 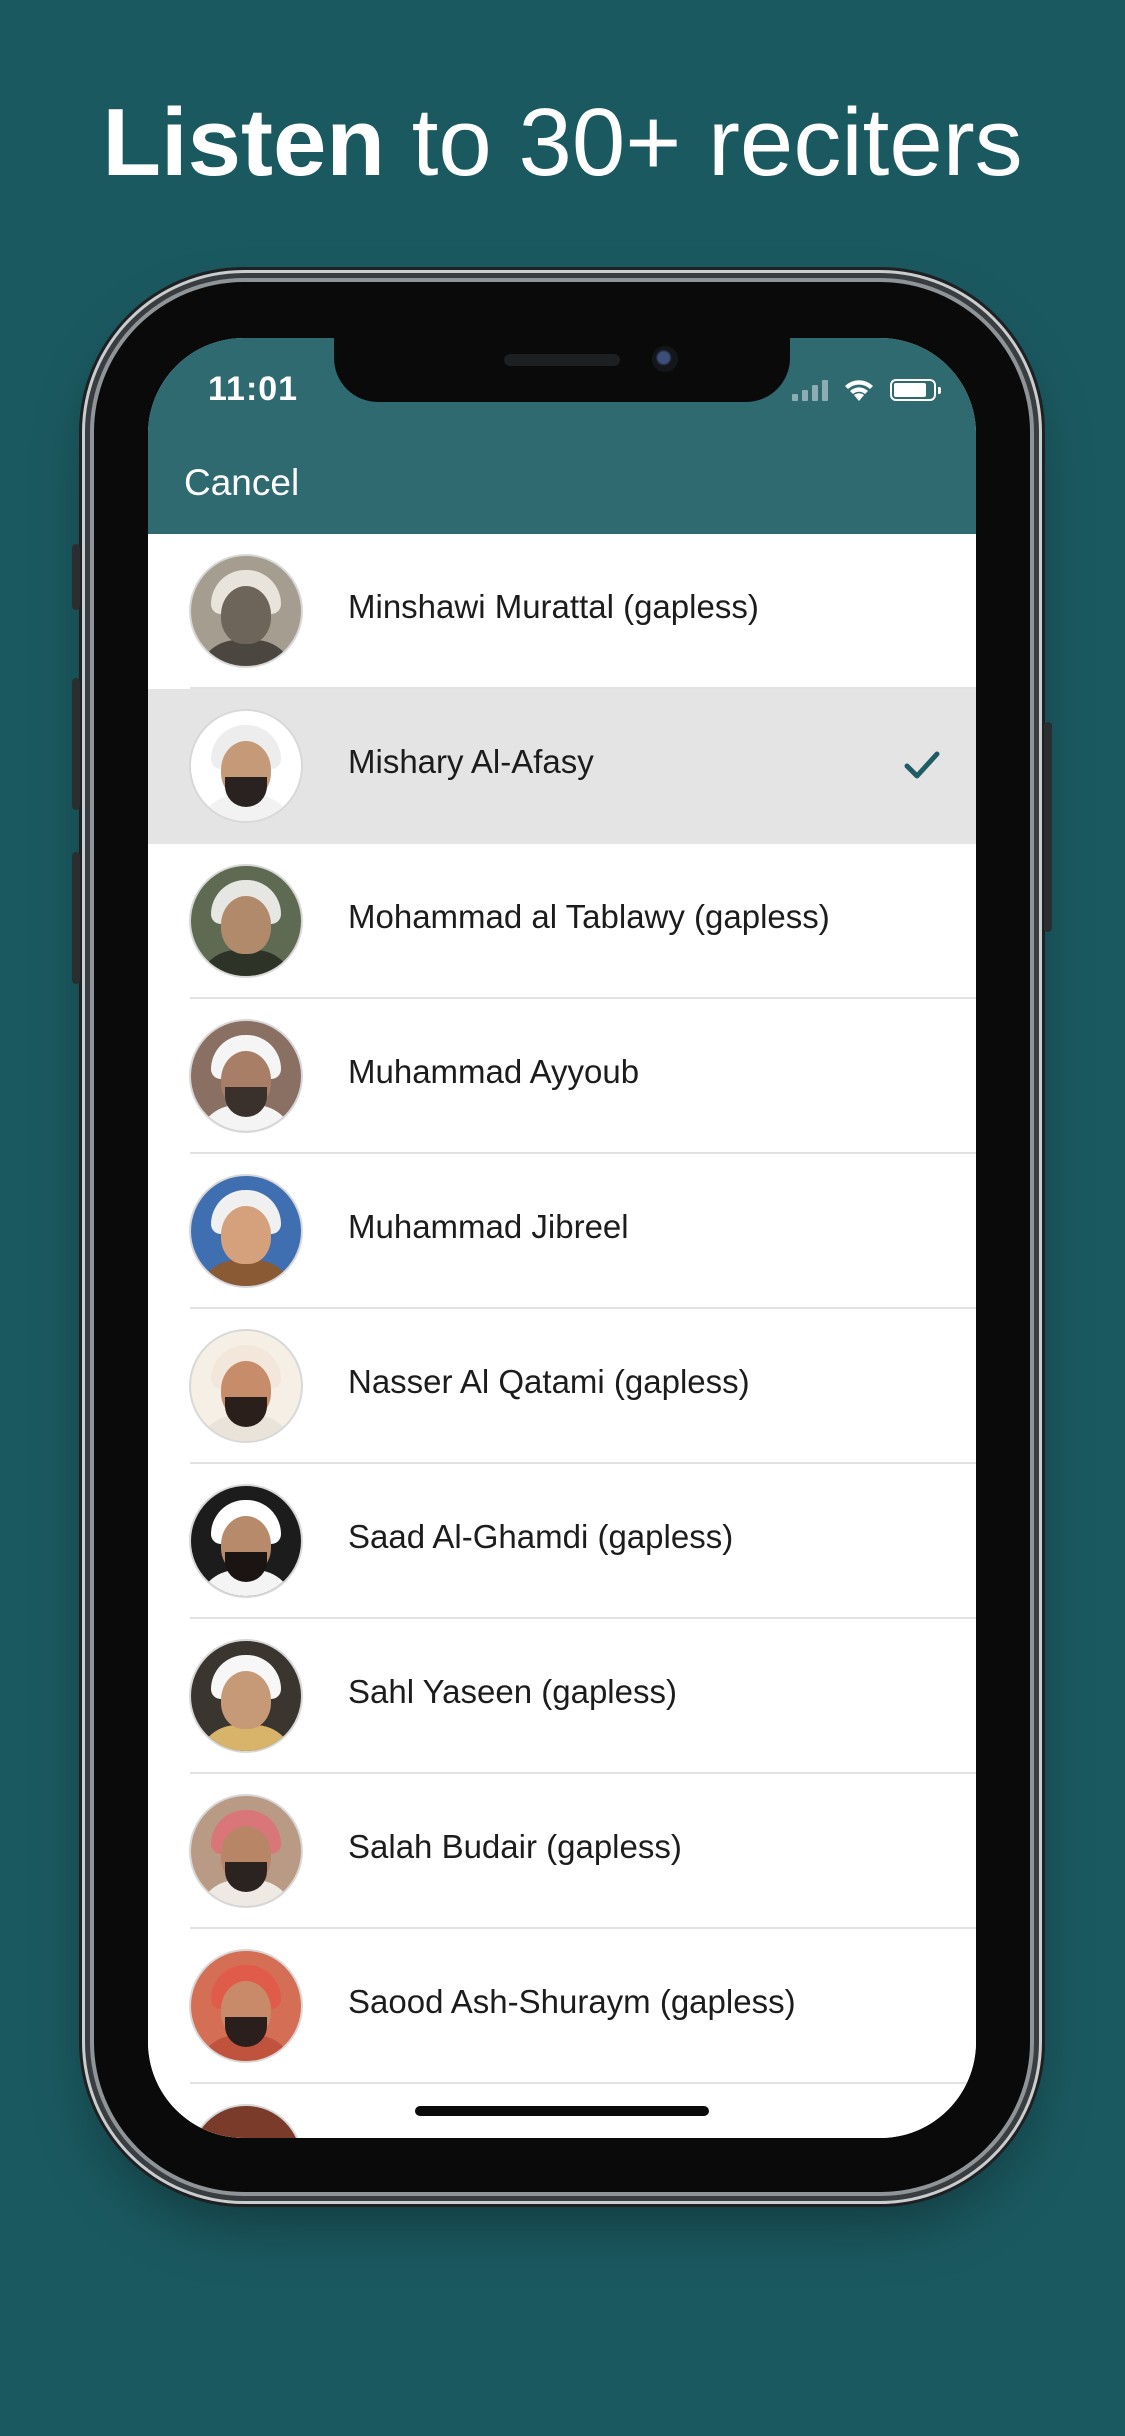 I want to click on wifi-icon, so click(x=859, y=390).